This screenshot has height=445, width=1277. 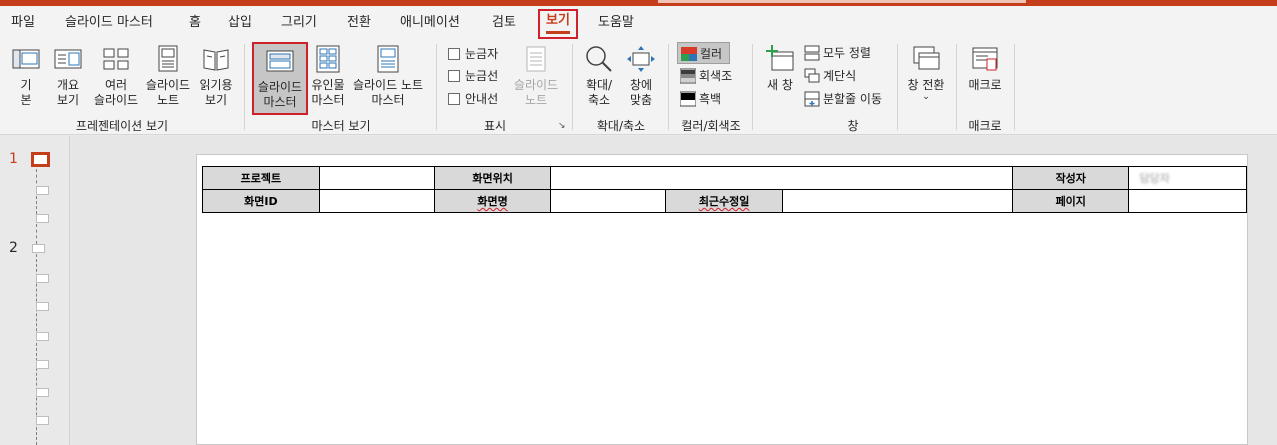 What do you see at coordinates (23, 23) in the screenshot?
I see `tab-file: 파일` at bounding box center [23, 23].